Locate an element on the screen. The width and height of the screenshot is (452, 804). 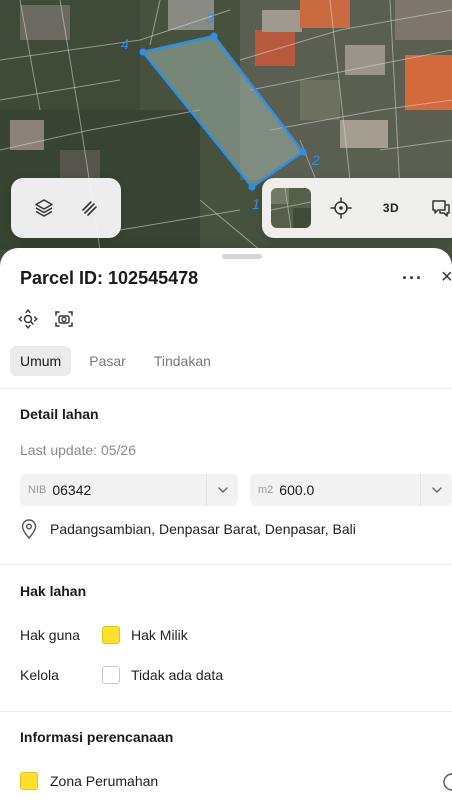
hak-guna-row: Hak guna Hak Milik is located at coordinates (104, 635).